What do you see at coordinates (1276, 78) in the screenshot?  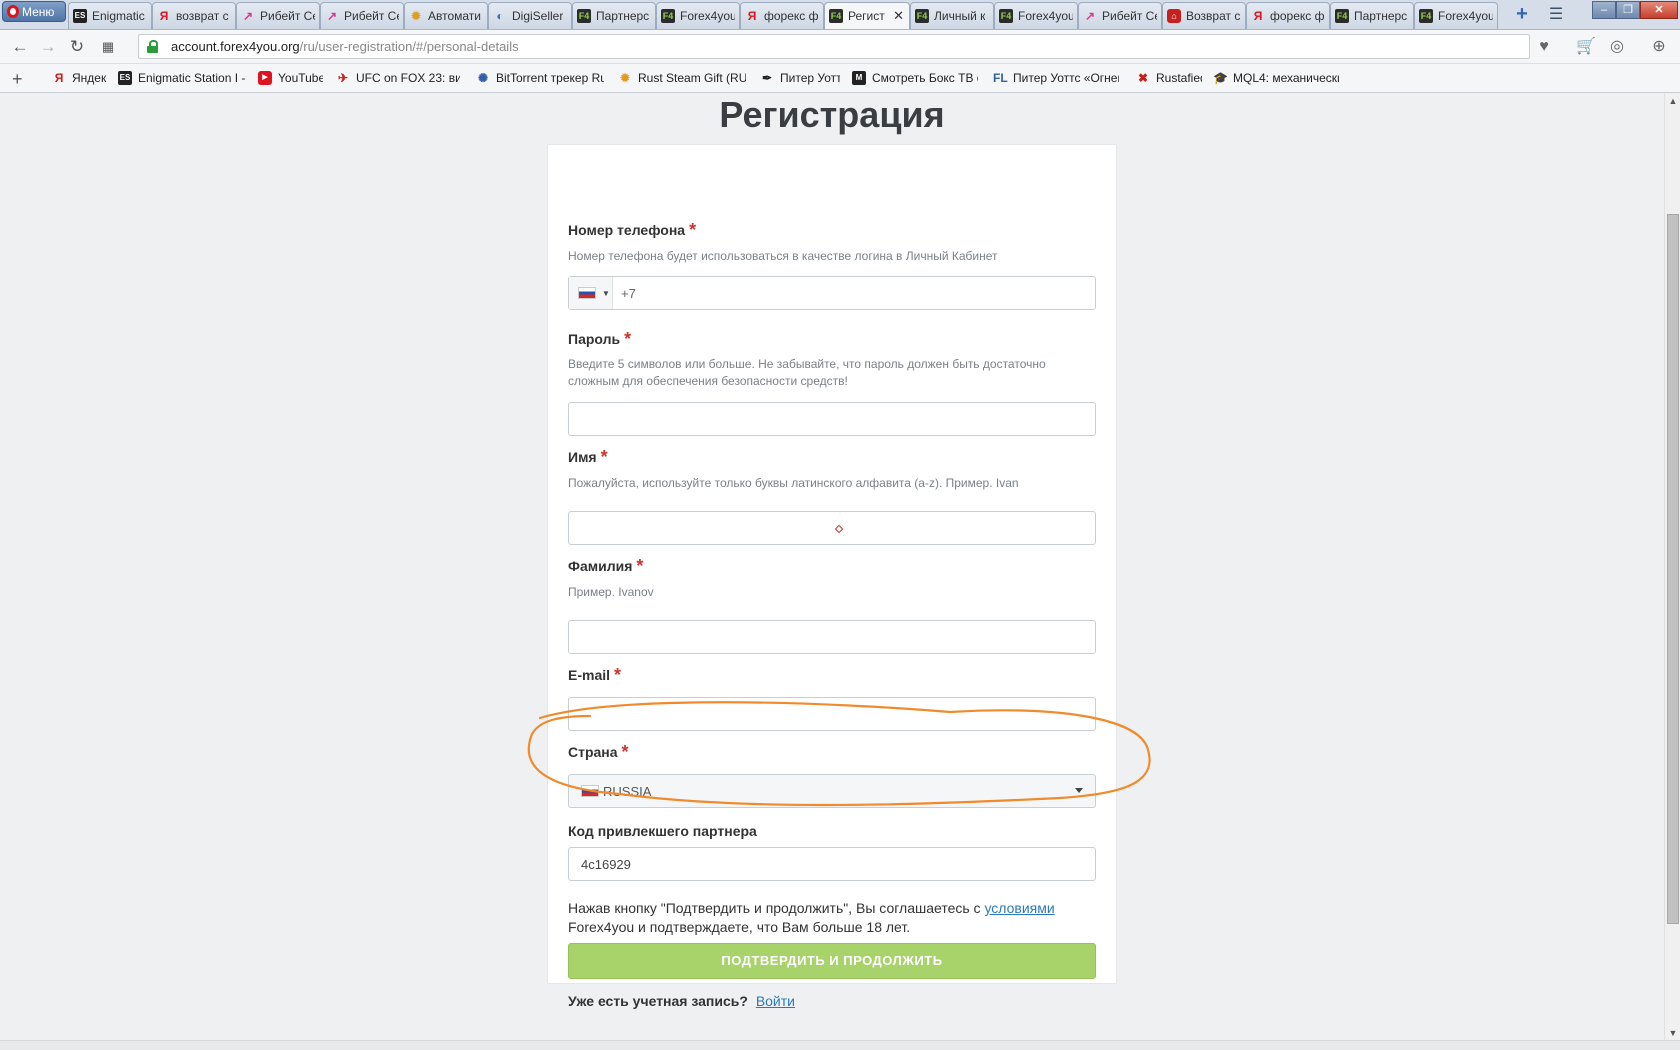 I see `bookmark-item: 🎓 MQL4: механические т` at bounding box center [1276, 78].